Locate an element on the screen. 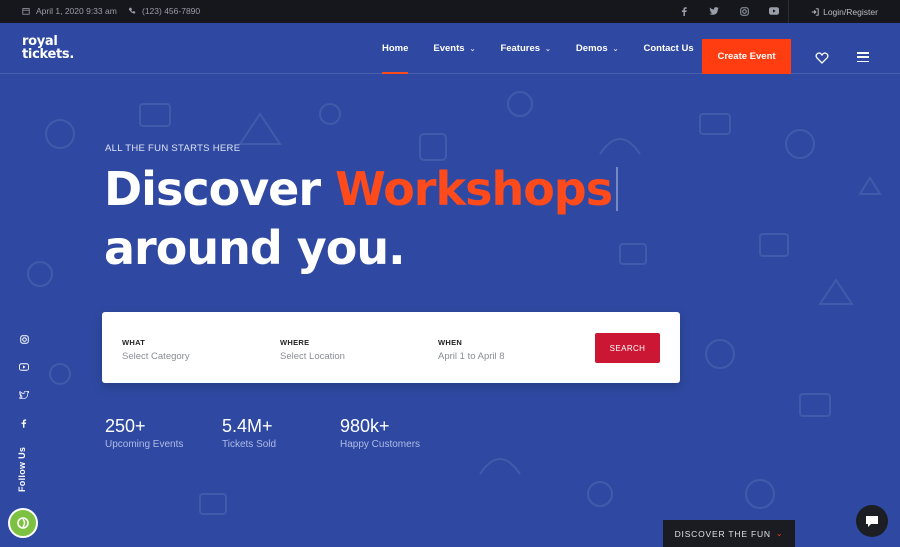 Image resolution: width=900 pixels, height=547 pixels. nav-contact: Contact Us is located at coordinates (674, 48).